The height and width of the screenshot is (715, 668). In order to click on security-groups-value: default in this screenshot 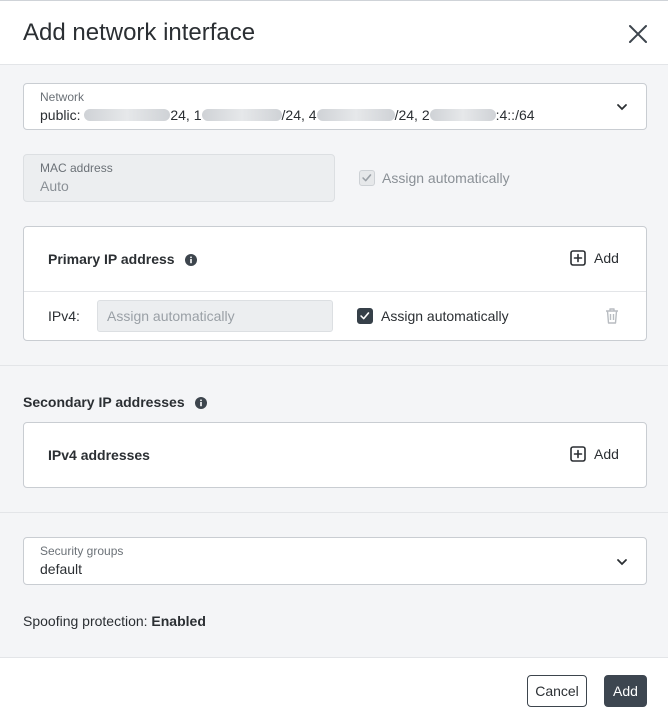, I will do `click(61, 569)`.